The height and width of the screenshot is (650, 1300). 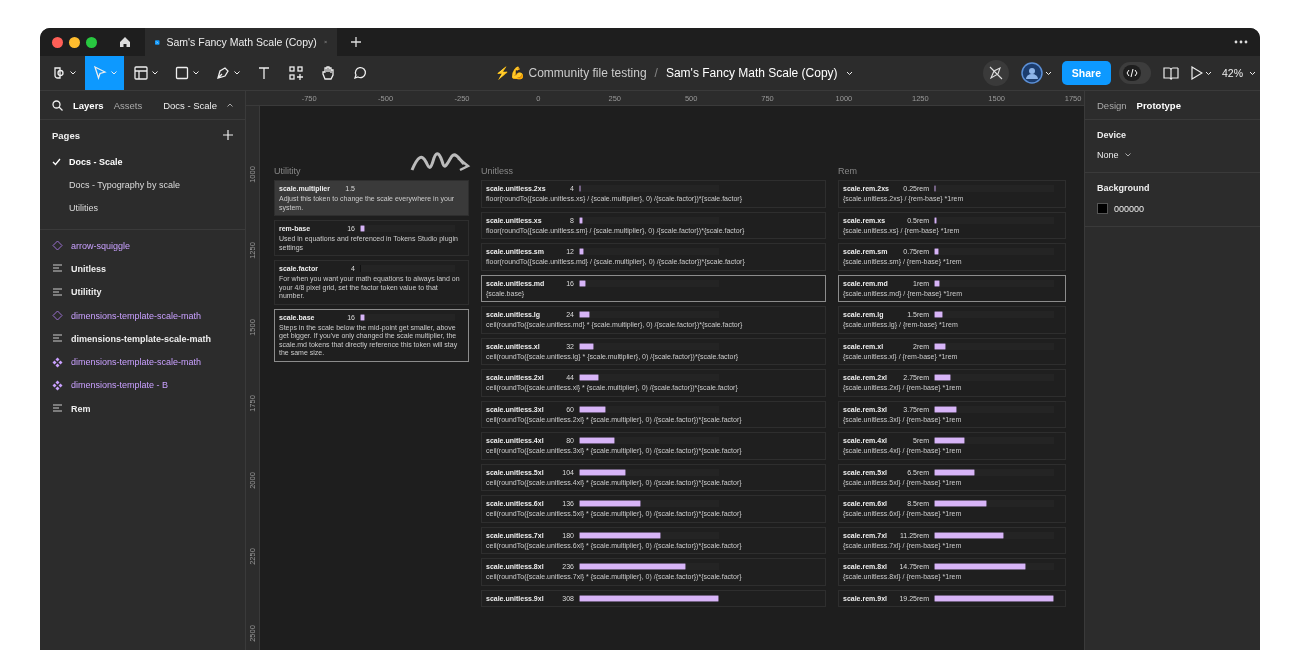 I want to click on token-card, so click(x=371, y=335).